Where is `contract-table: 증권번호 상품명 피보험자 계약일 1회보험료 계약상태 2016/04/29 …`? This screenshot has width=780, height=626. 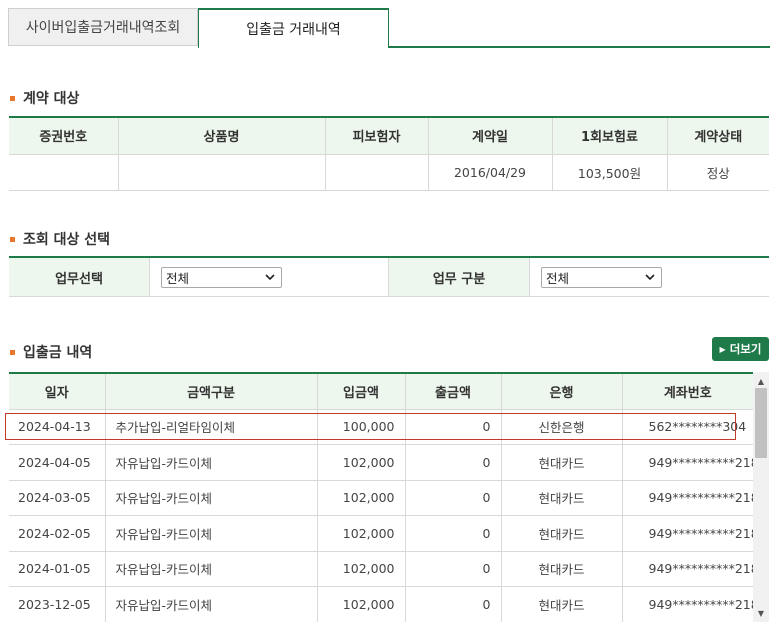
contract-table: 증권번호 상품명 피보험자 계약일 1회보험료 계약상태 2016/04/29 … is located at coordinates (389, 153).